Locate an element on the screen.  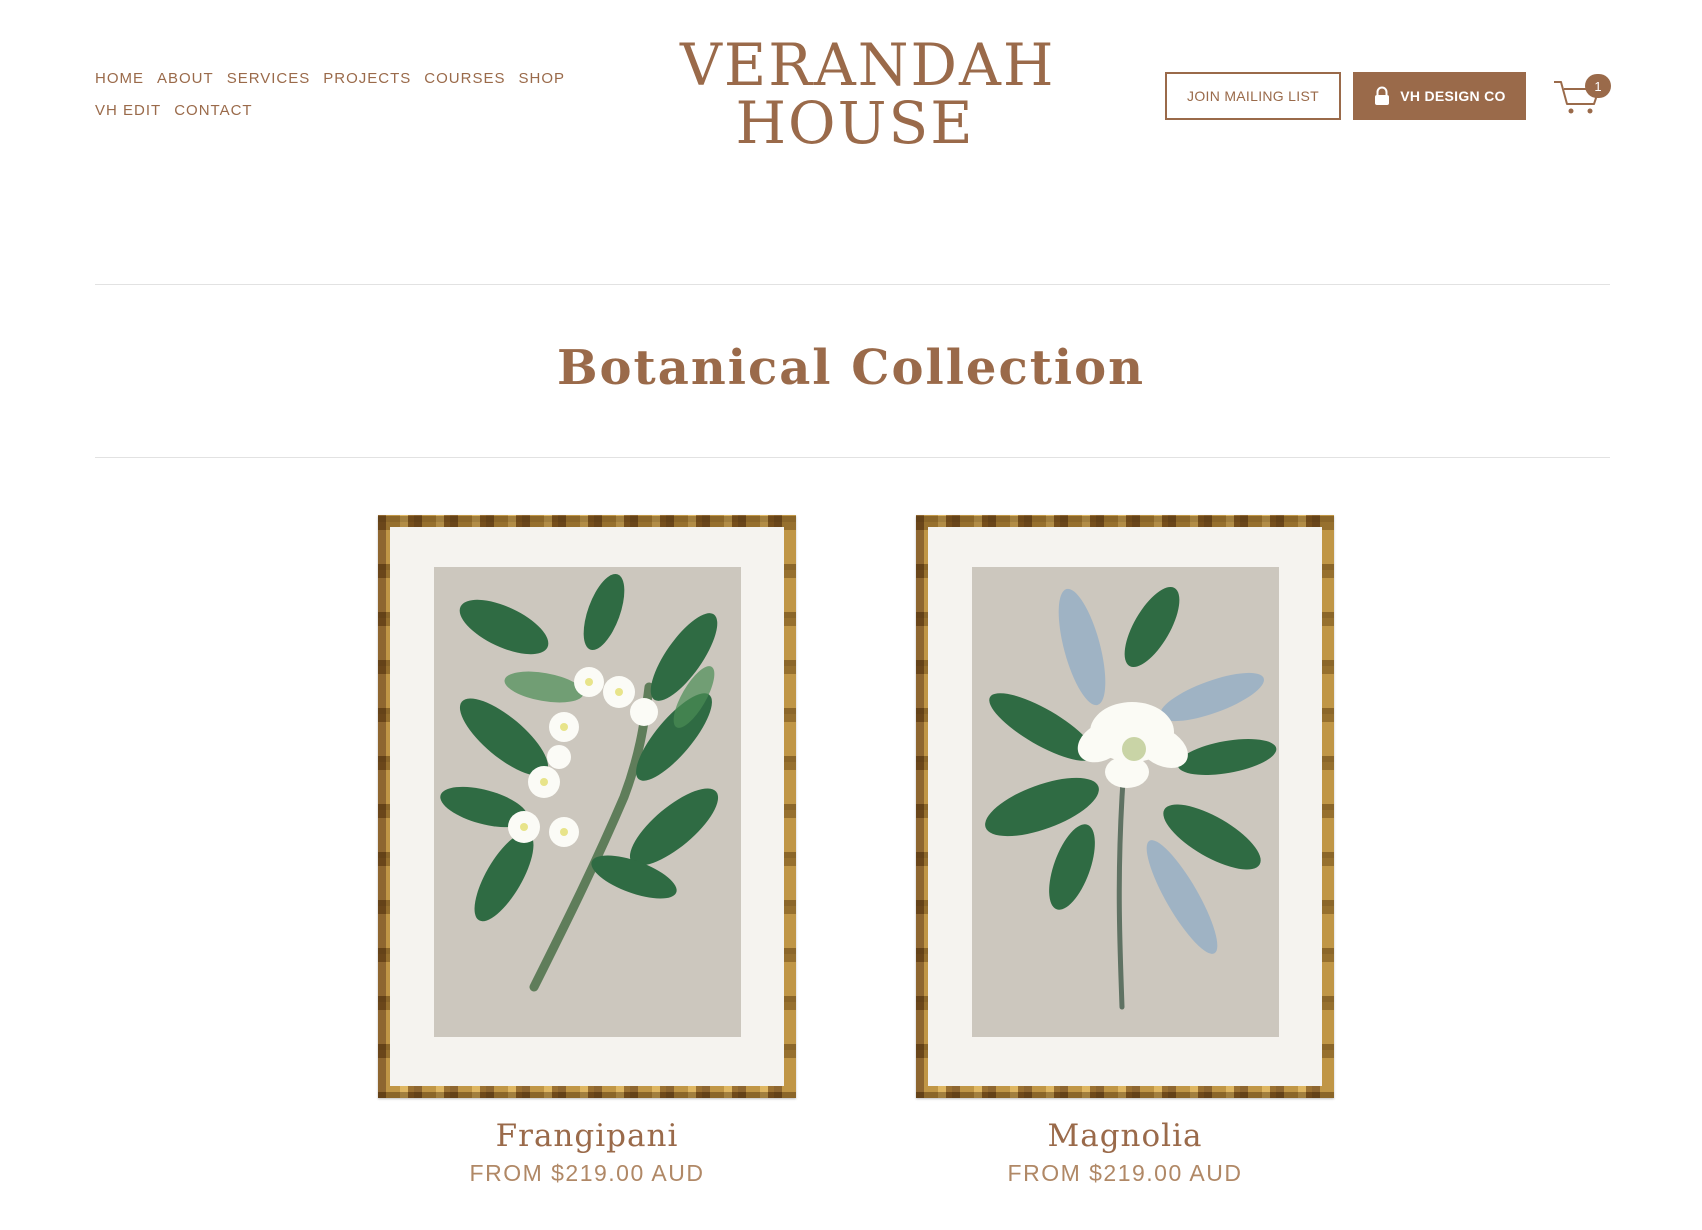
nav-contact: CONTACT is located at coordinates (213, 111).